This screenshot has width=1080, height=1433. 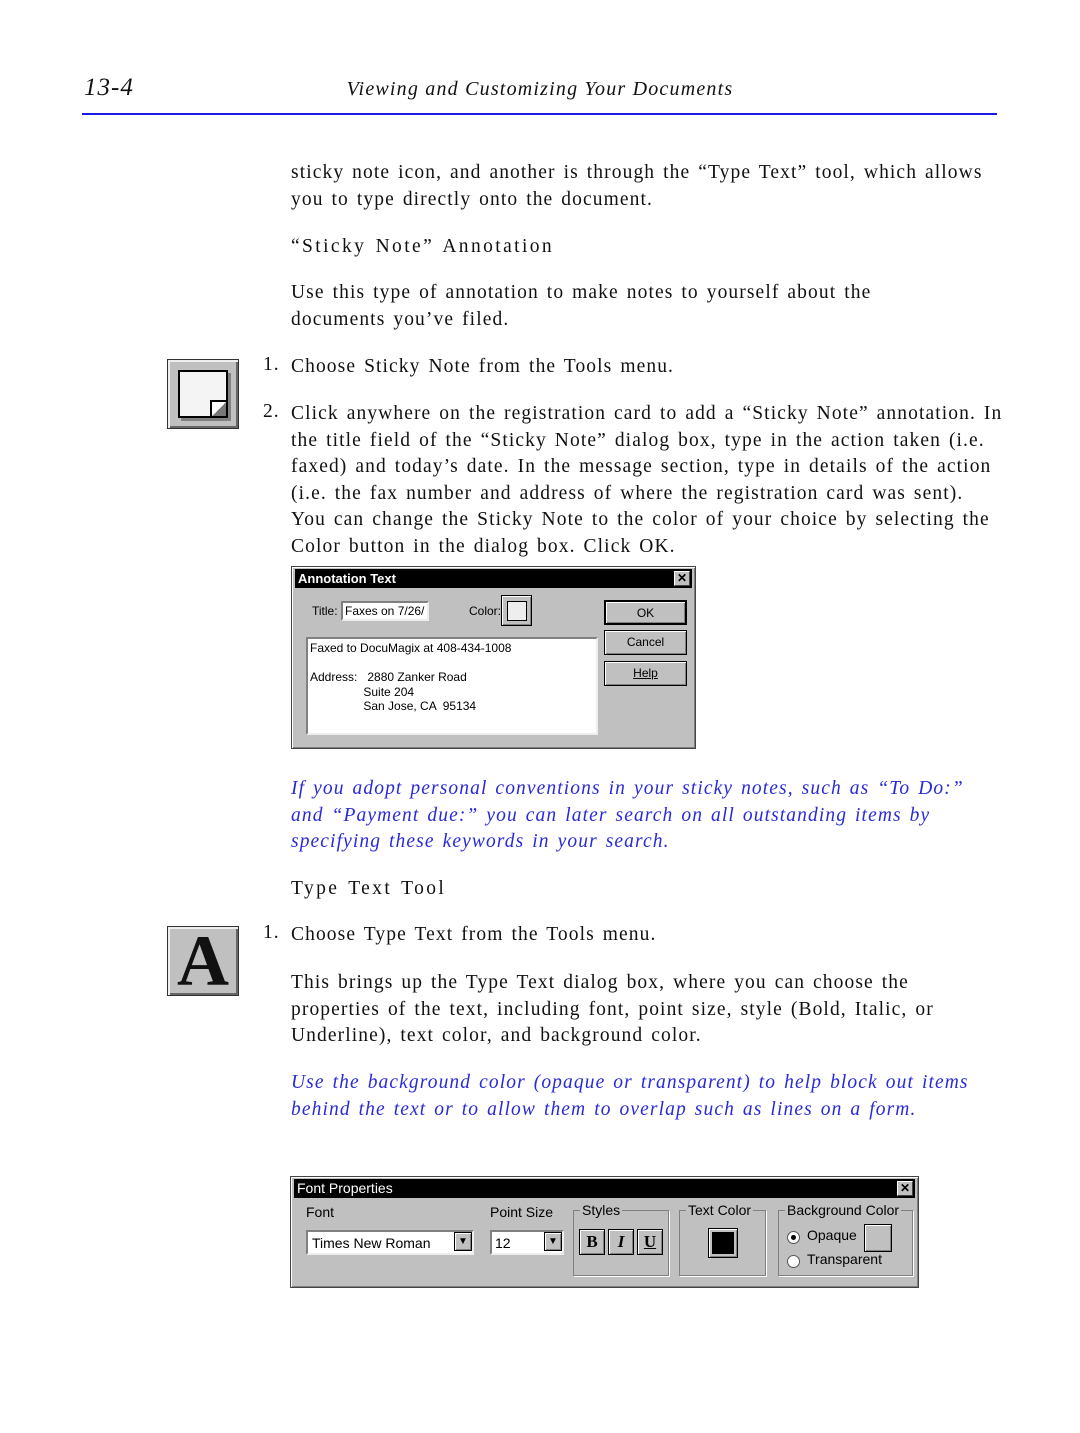 What do you see at coordinates (843, 1210) in the screenshot?
I see `background-color-label: Background Color` at bounding box center [843, 1210].